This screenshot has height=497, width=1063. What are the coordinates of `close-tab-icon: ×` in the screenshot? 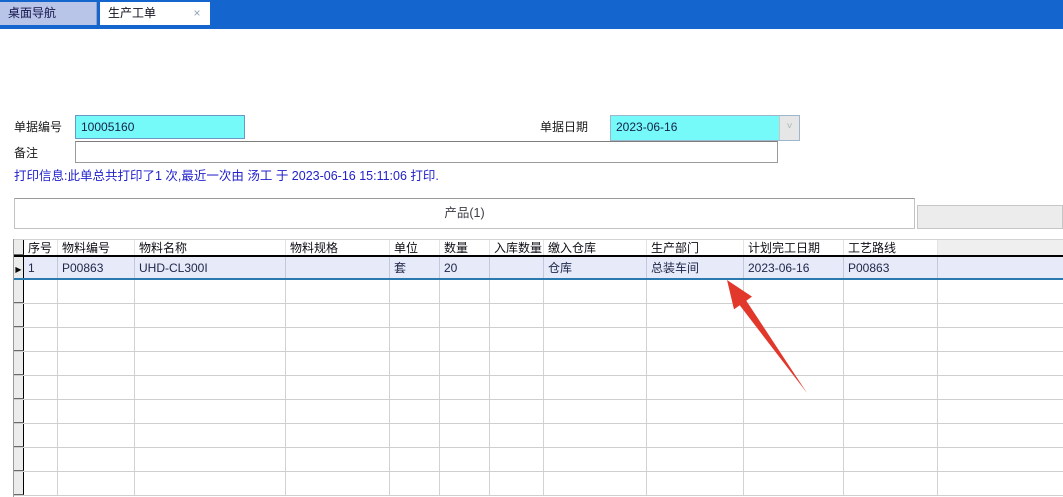 It's located at (197, 13).